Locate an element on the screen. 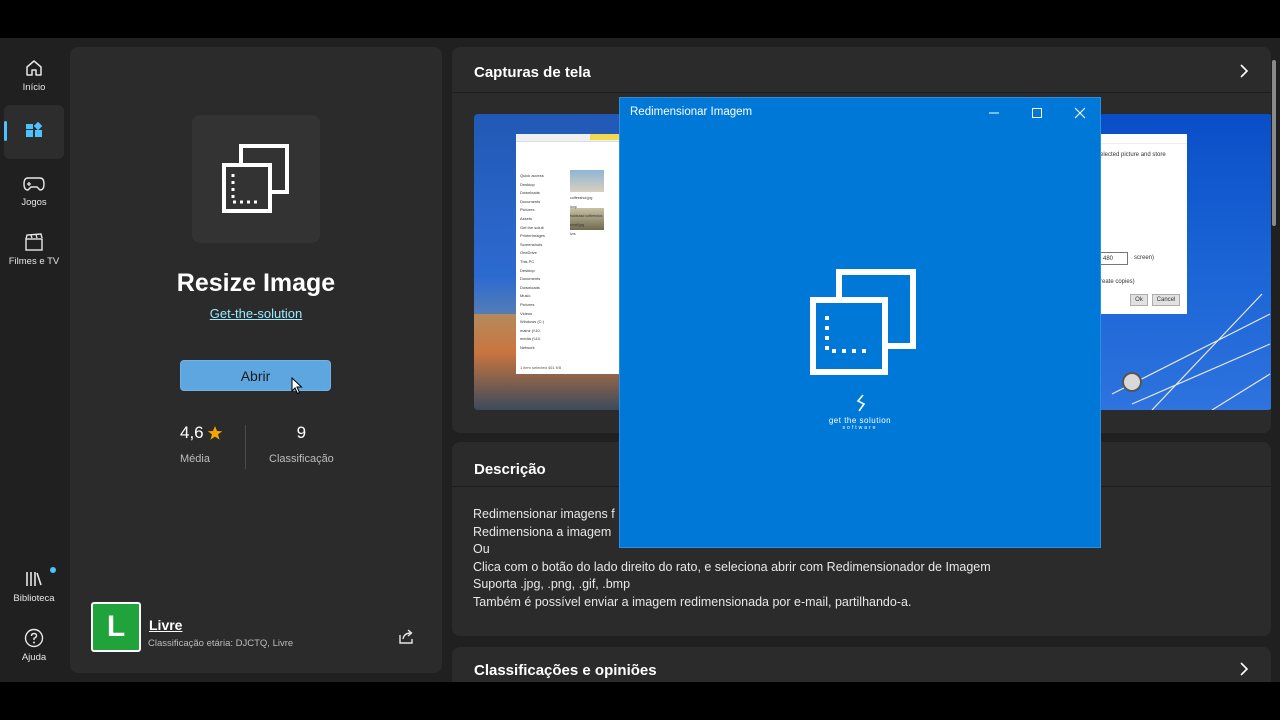 This screenshot has height=720, width=1280. star-icon is located at coordinates (214, 433).